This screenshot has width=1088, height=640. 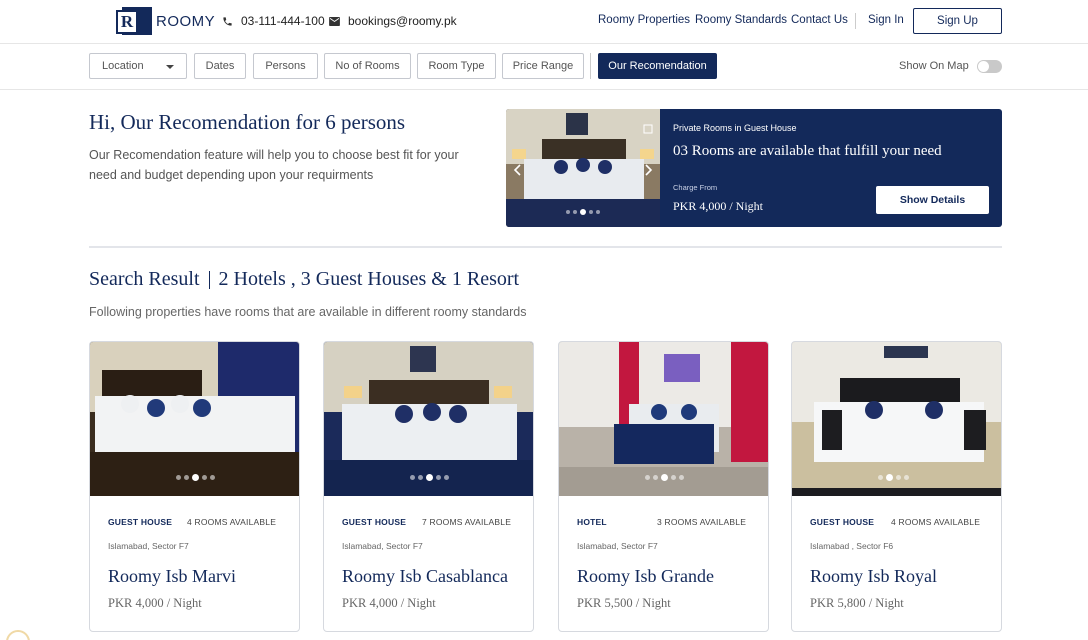 I want to click on property-price: PKR 5,500 / Night, so click(x=624, y=603).